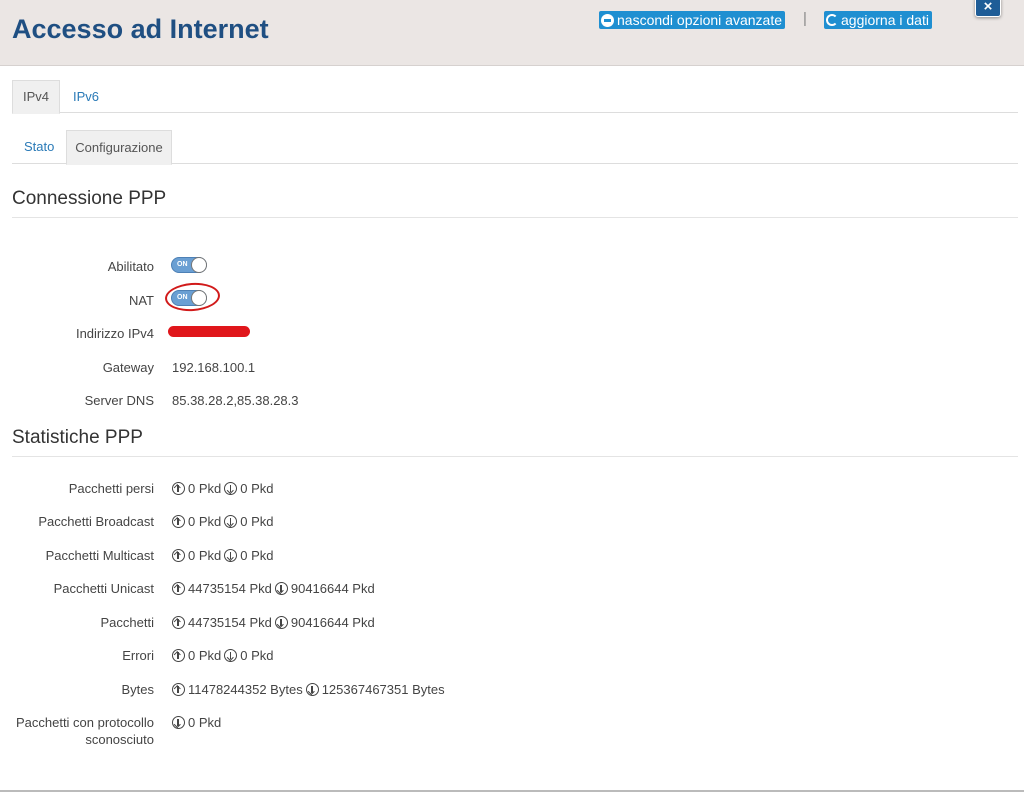  What do you see at coordinates (89, 198) in the screenshot?
I see `ppp-connection-title: Connessione PPP` at bounding box center [89, 198].